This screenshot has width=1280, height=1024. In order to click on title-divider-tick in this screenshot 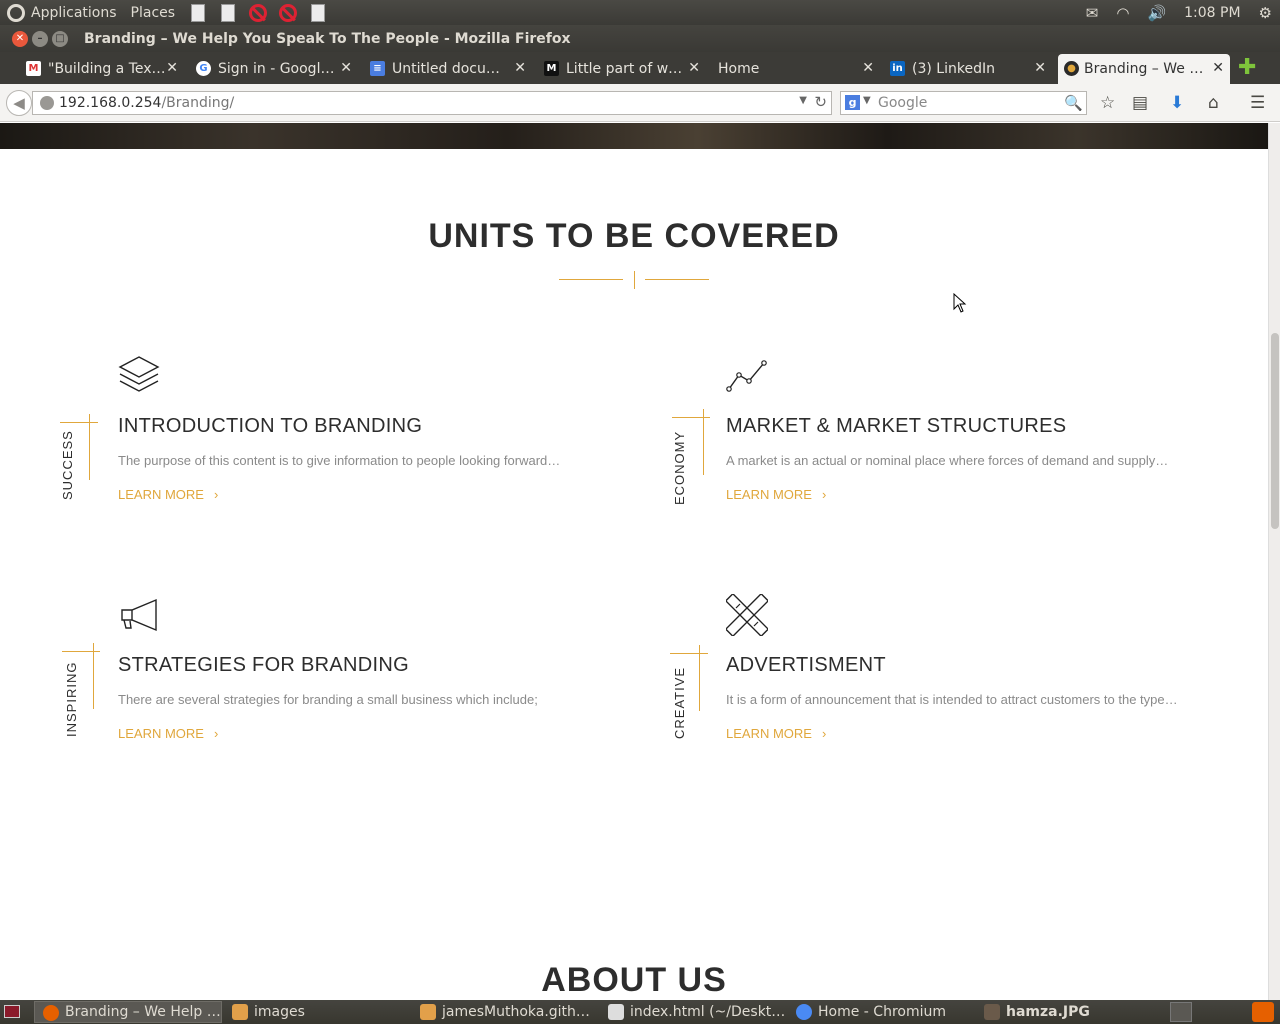, I will do `click(634, 280)`.